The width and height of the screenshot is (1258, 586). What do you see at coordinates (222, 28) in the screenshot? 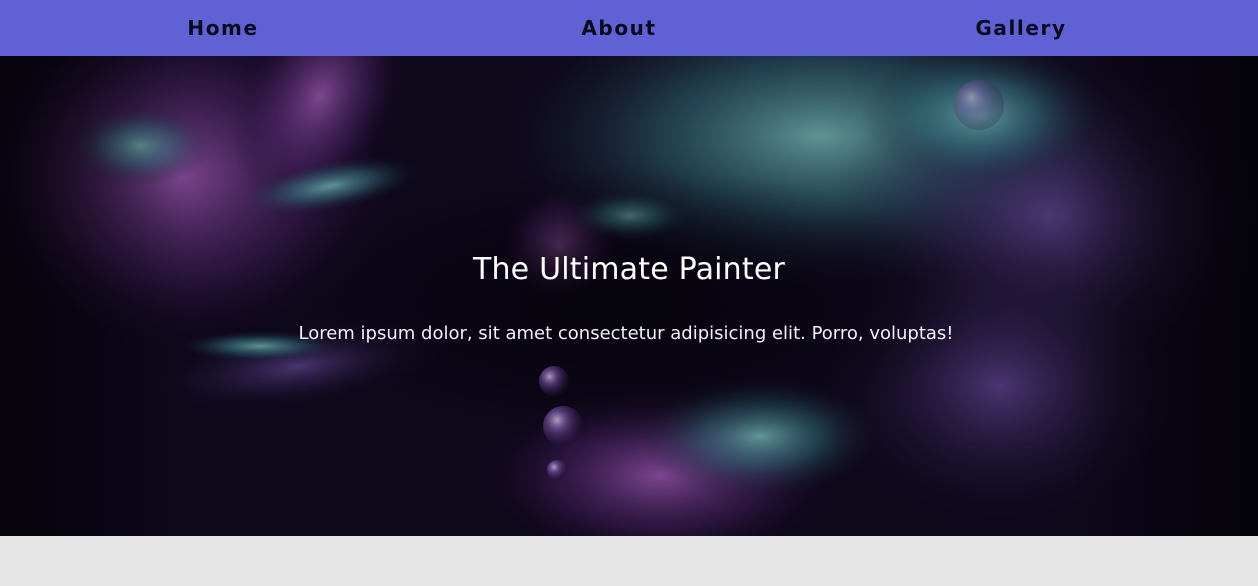
I see `nav-link-home: Home` at bounding box center [222, 28].